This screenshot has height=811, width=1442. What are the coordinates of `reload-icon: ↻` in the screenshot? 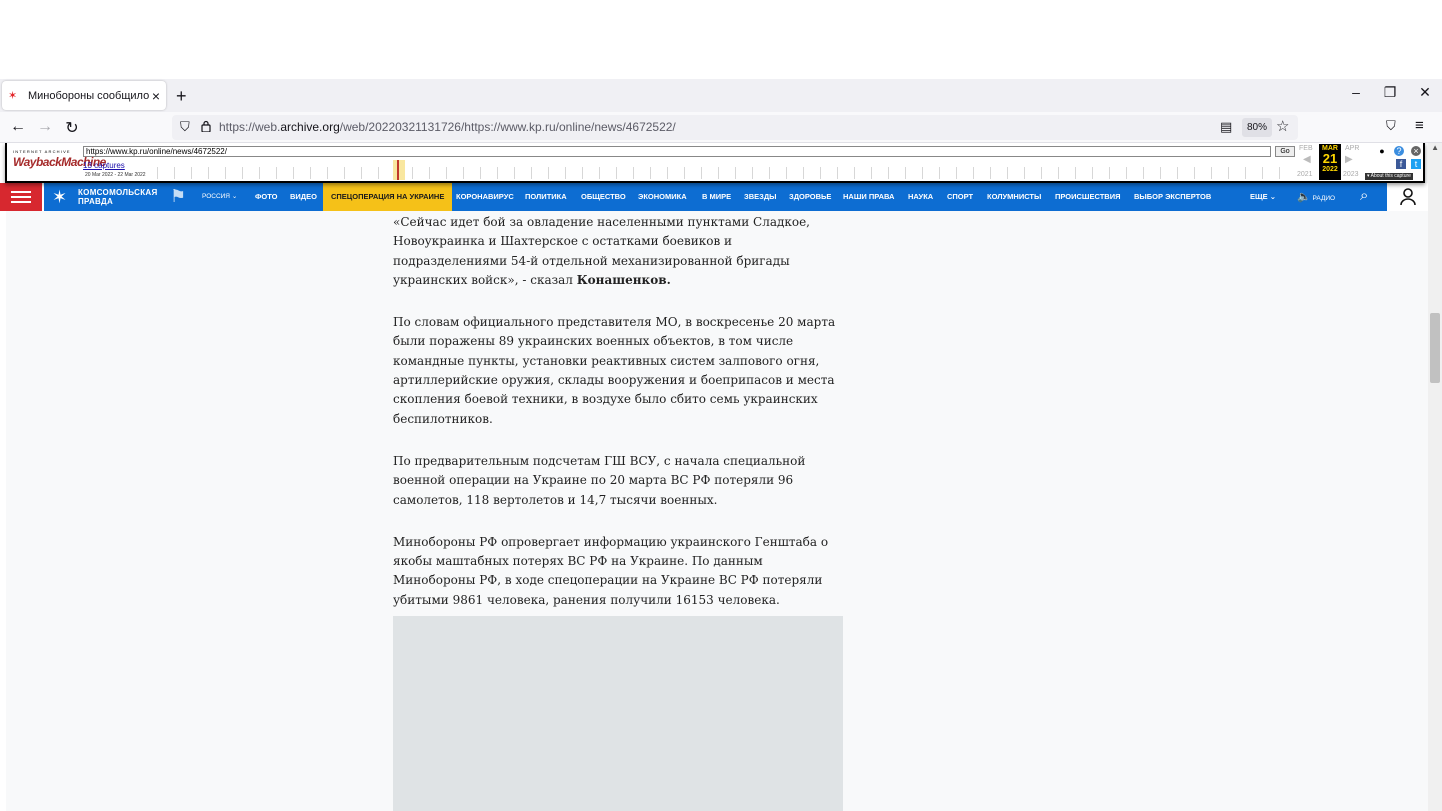 It's located at (72, 128).